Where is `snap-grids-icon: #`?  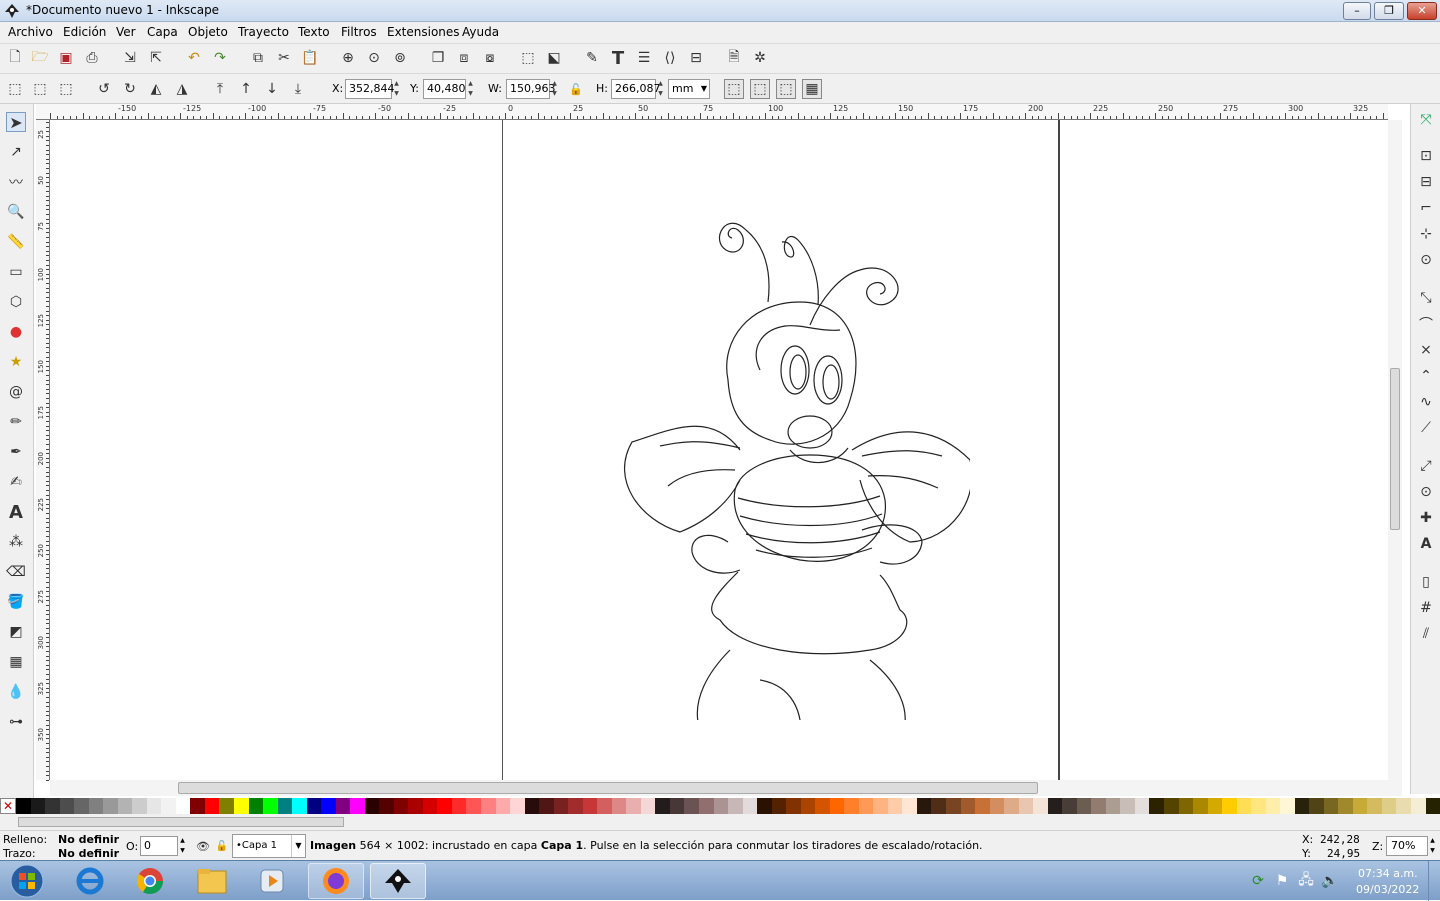
snap-grids-icon: # is located at coordinates (1426, 608).